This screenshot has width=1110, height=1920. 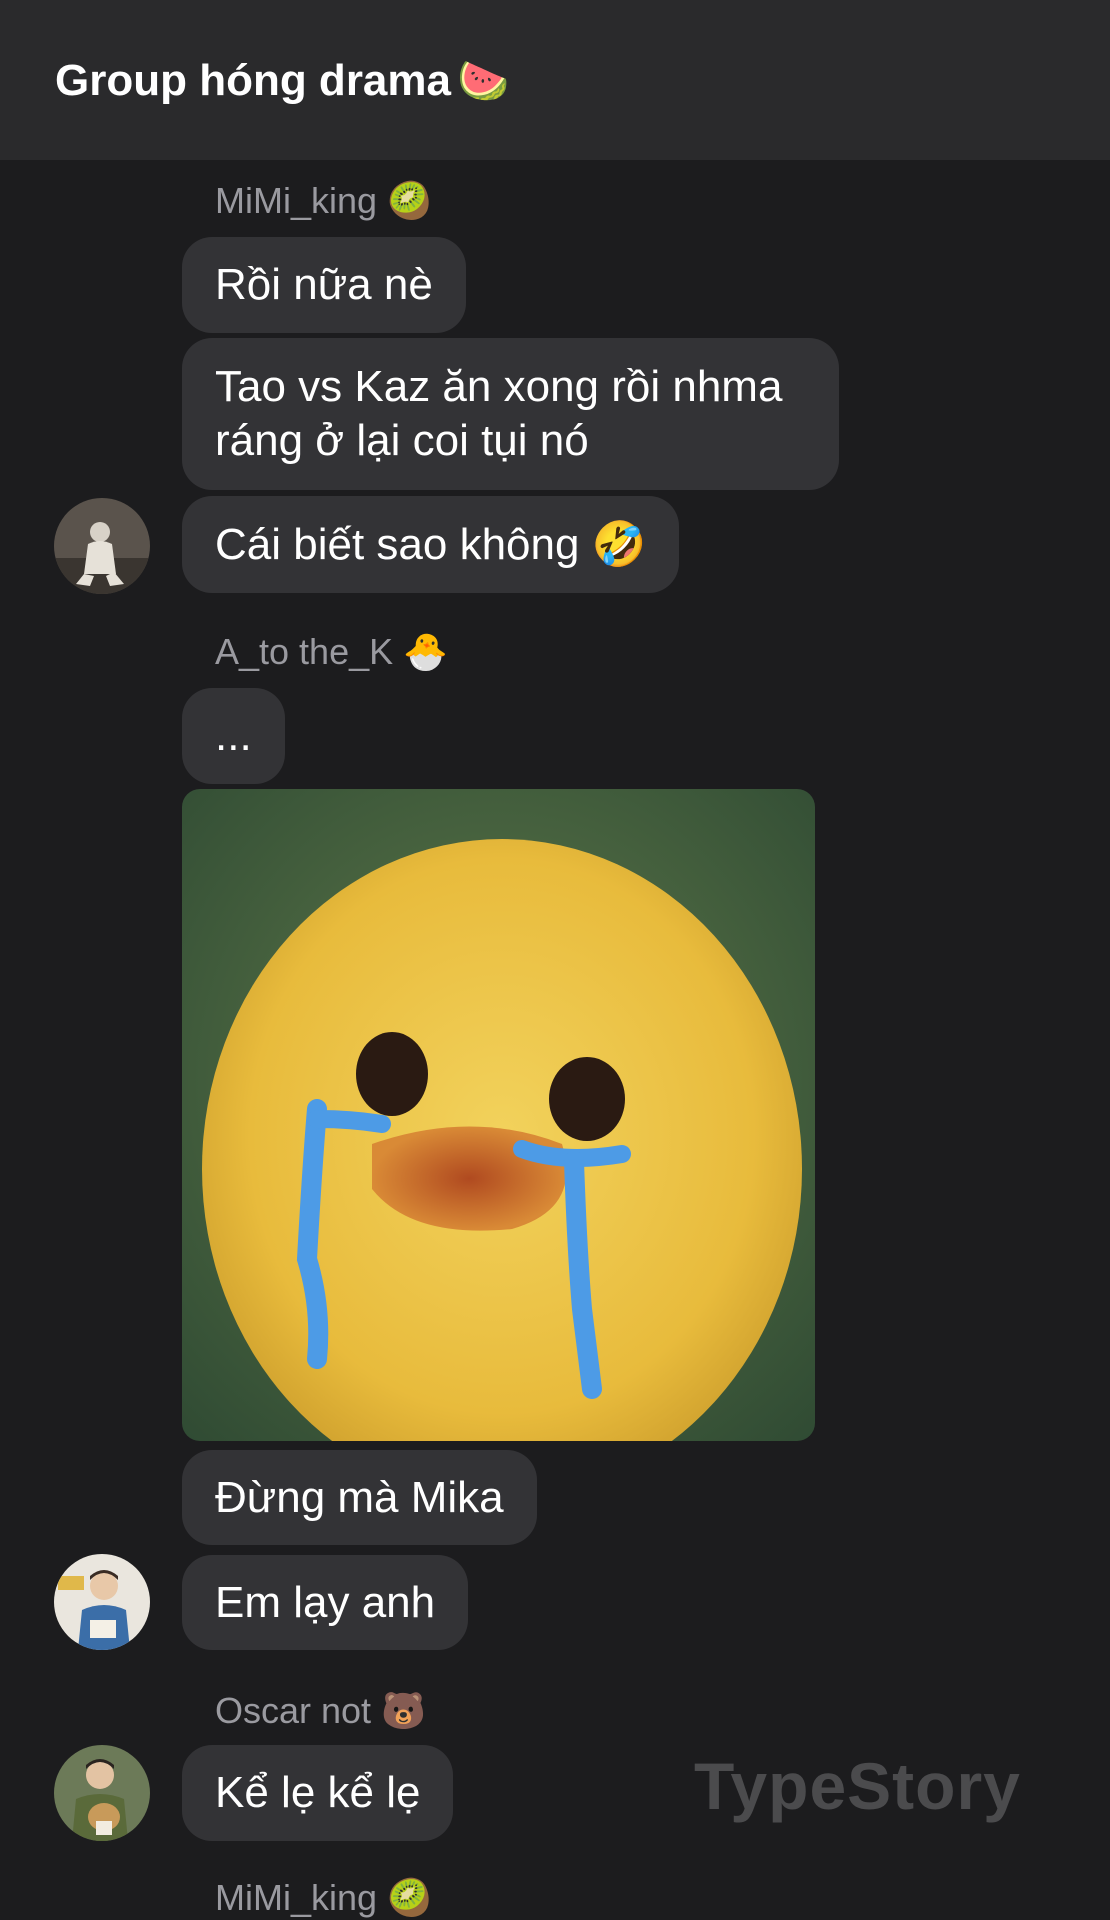 I want to click on message-text: Cái biết sao không 🤣, so click(x=431, y=544).